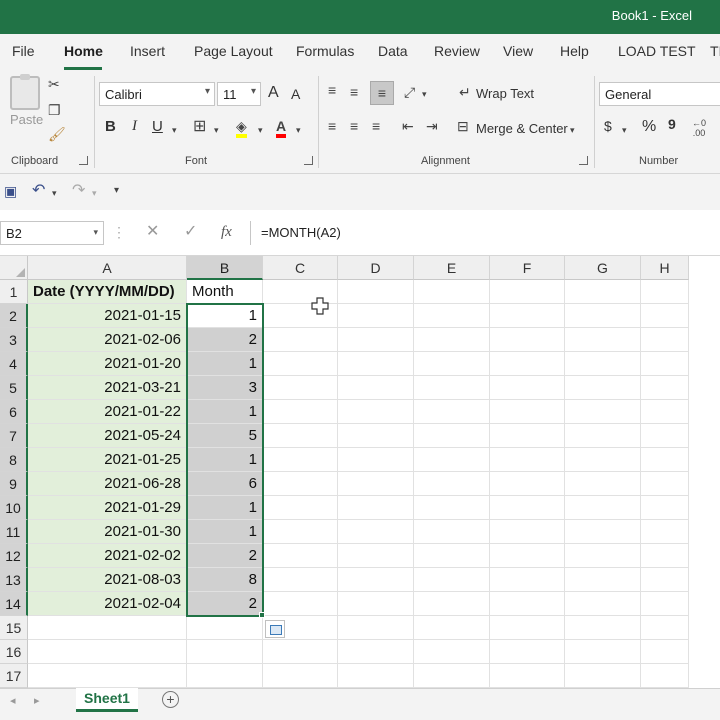  Describe the element at coordinates (225, 388) in the screenshot. I see `cell-b5: 3` at that location.